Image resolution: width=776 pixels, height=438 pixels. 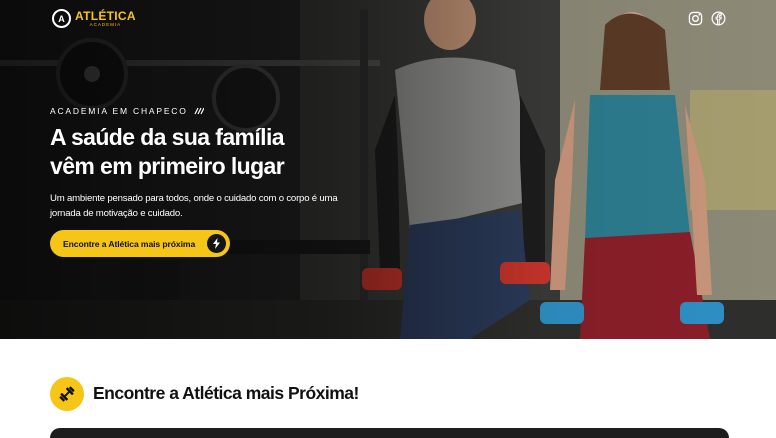 What do you see at coordinates (105, 24) in the screenshot?
I see `logo-subtitle: ACADEMIA` at bounding box center [105, 24].